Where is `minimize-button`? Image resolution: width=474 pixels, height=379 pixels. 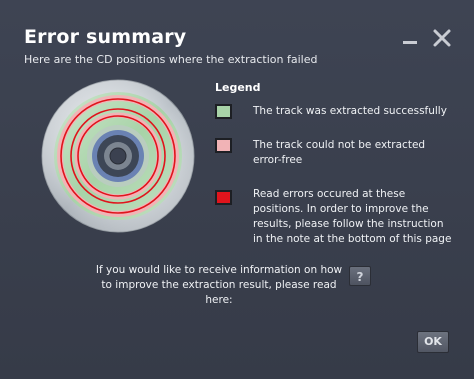
minimize-button is located at coordinates (410, 38).